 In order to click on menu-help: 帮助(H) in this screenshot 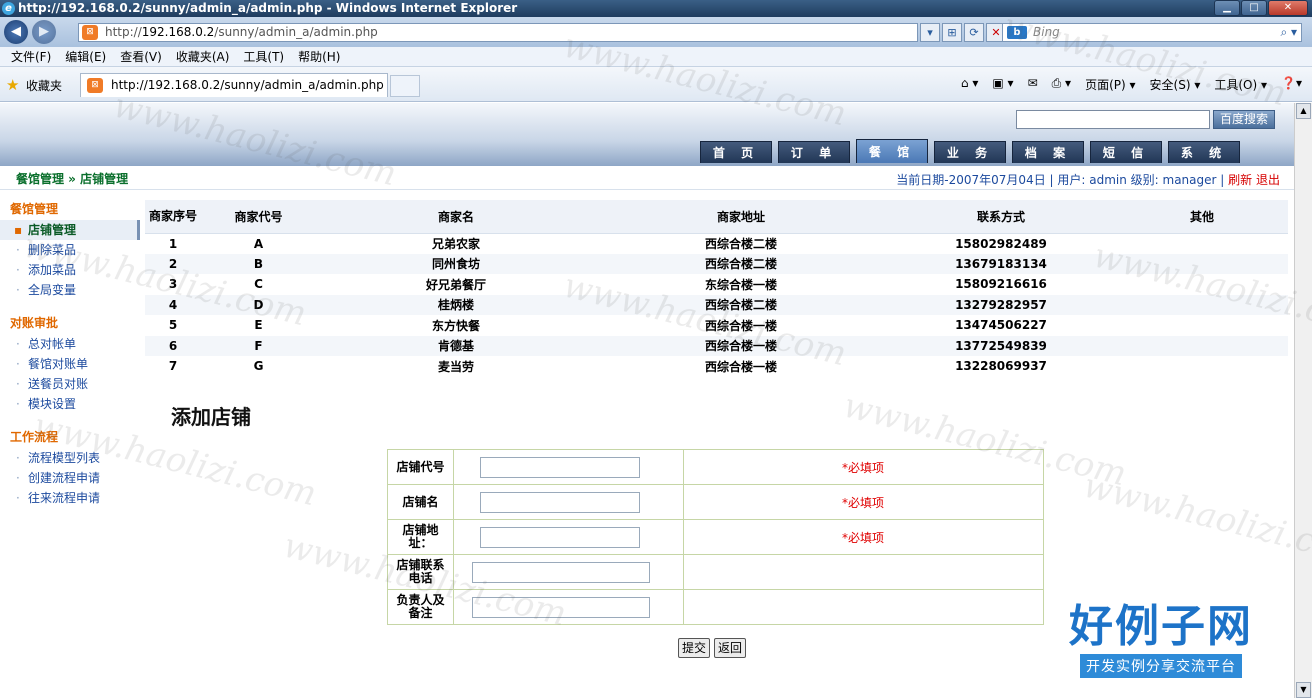, I will do `click(319, 56)`.